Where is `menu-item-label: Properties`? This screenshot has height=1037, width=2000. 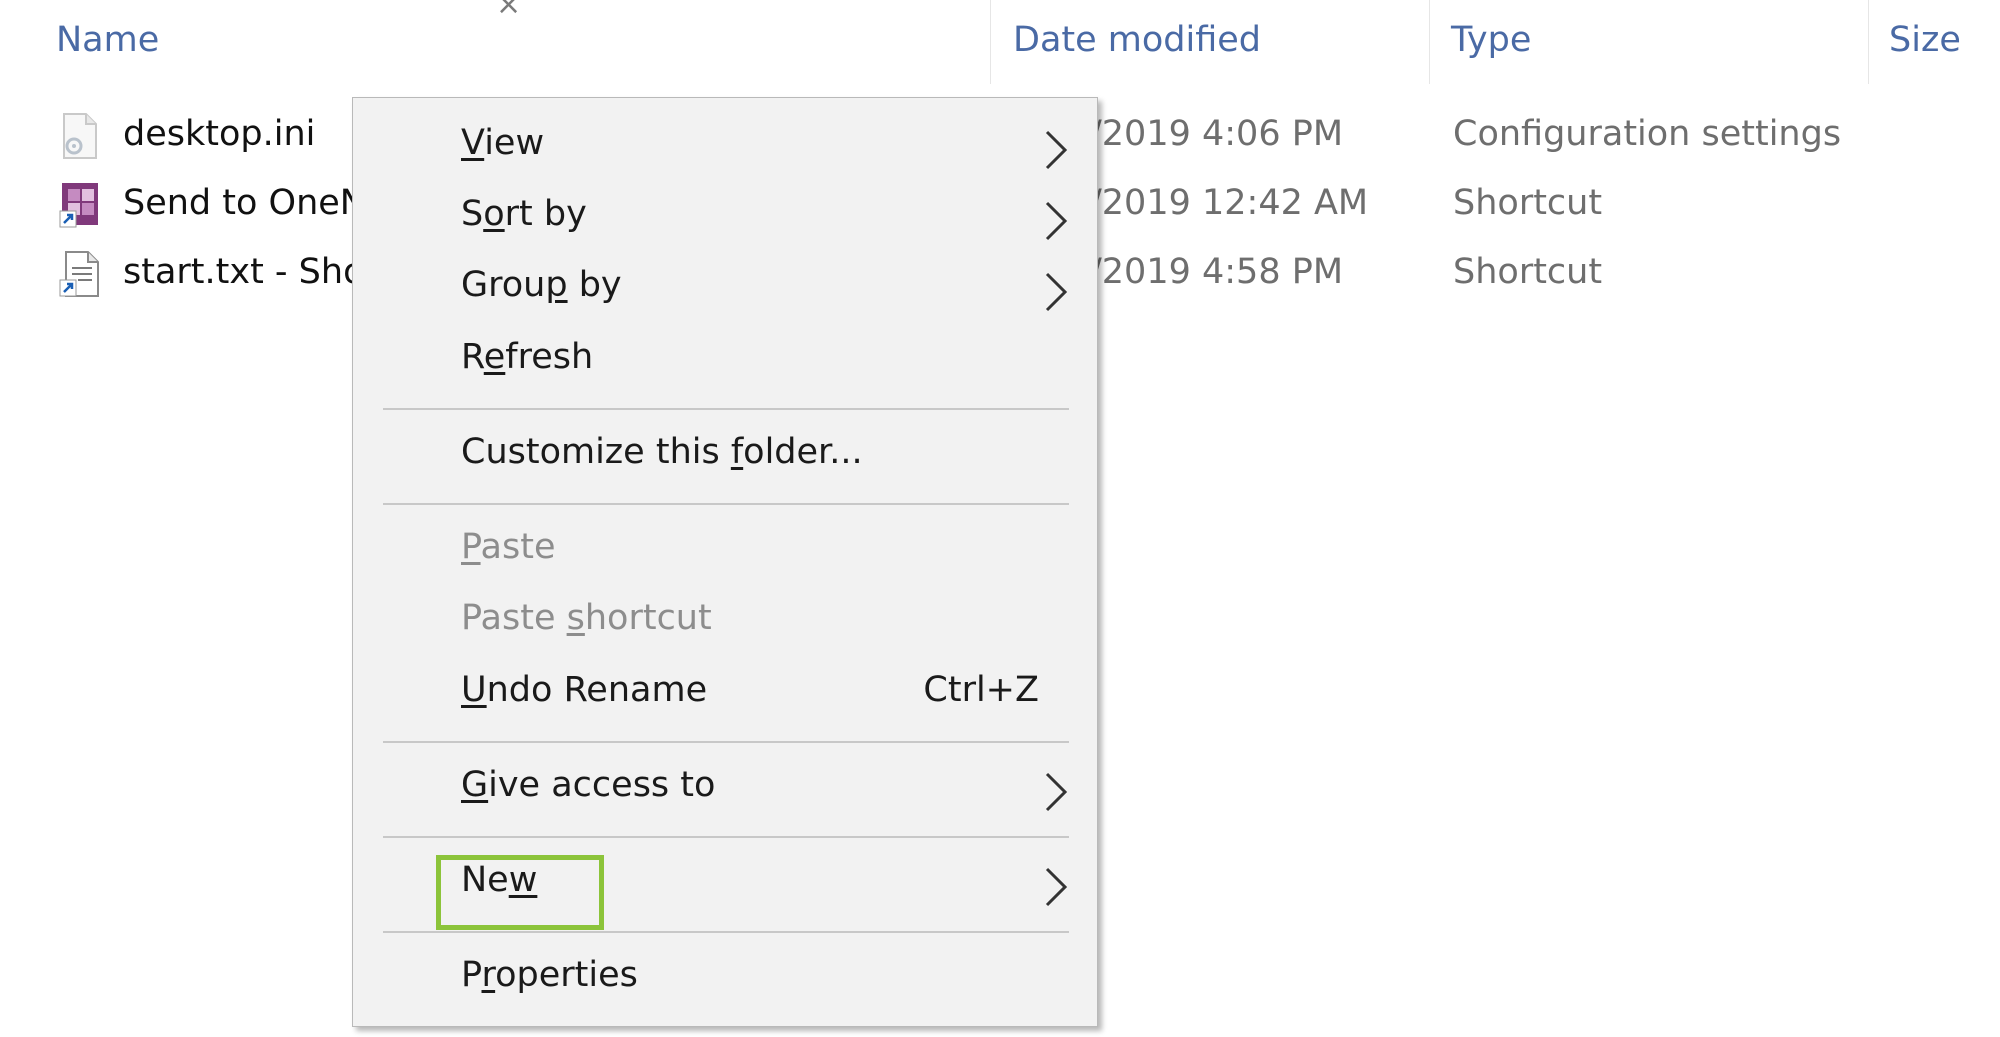
menu-item-label: Properties is located at coordinates (549, 975).